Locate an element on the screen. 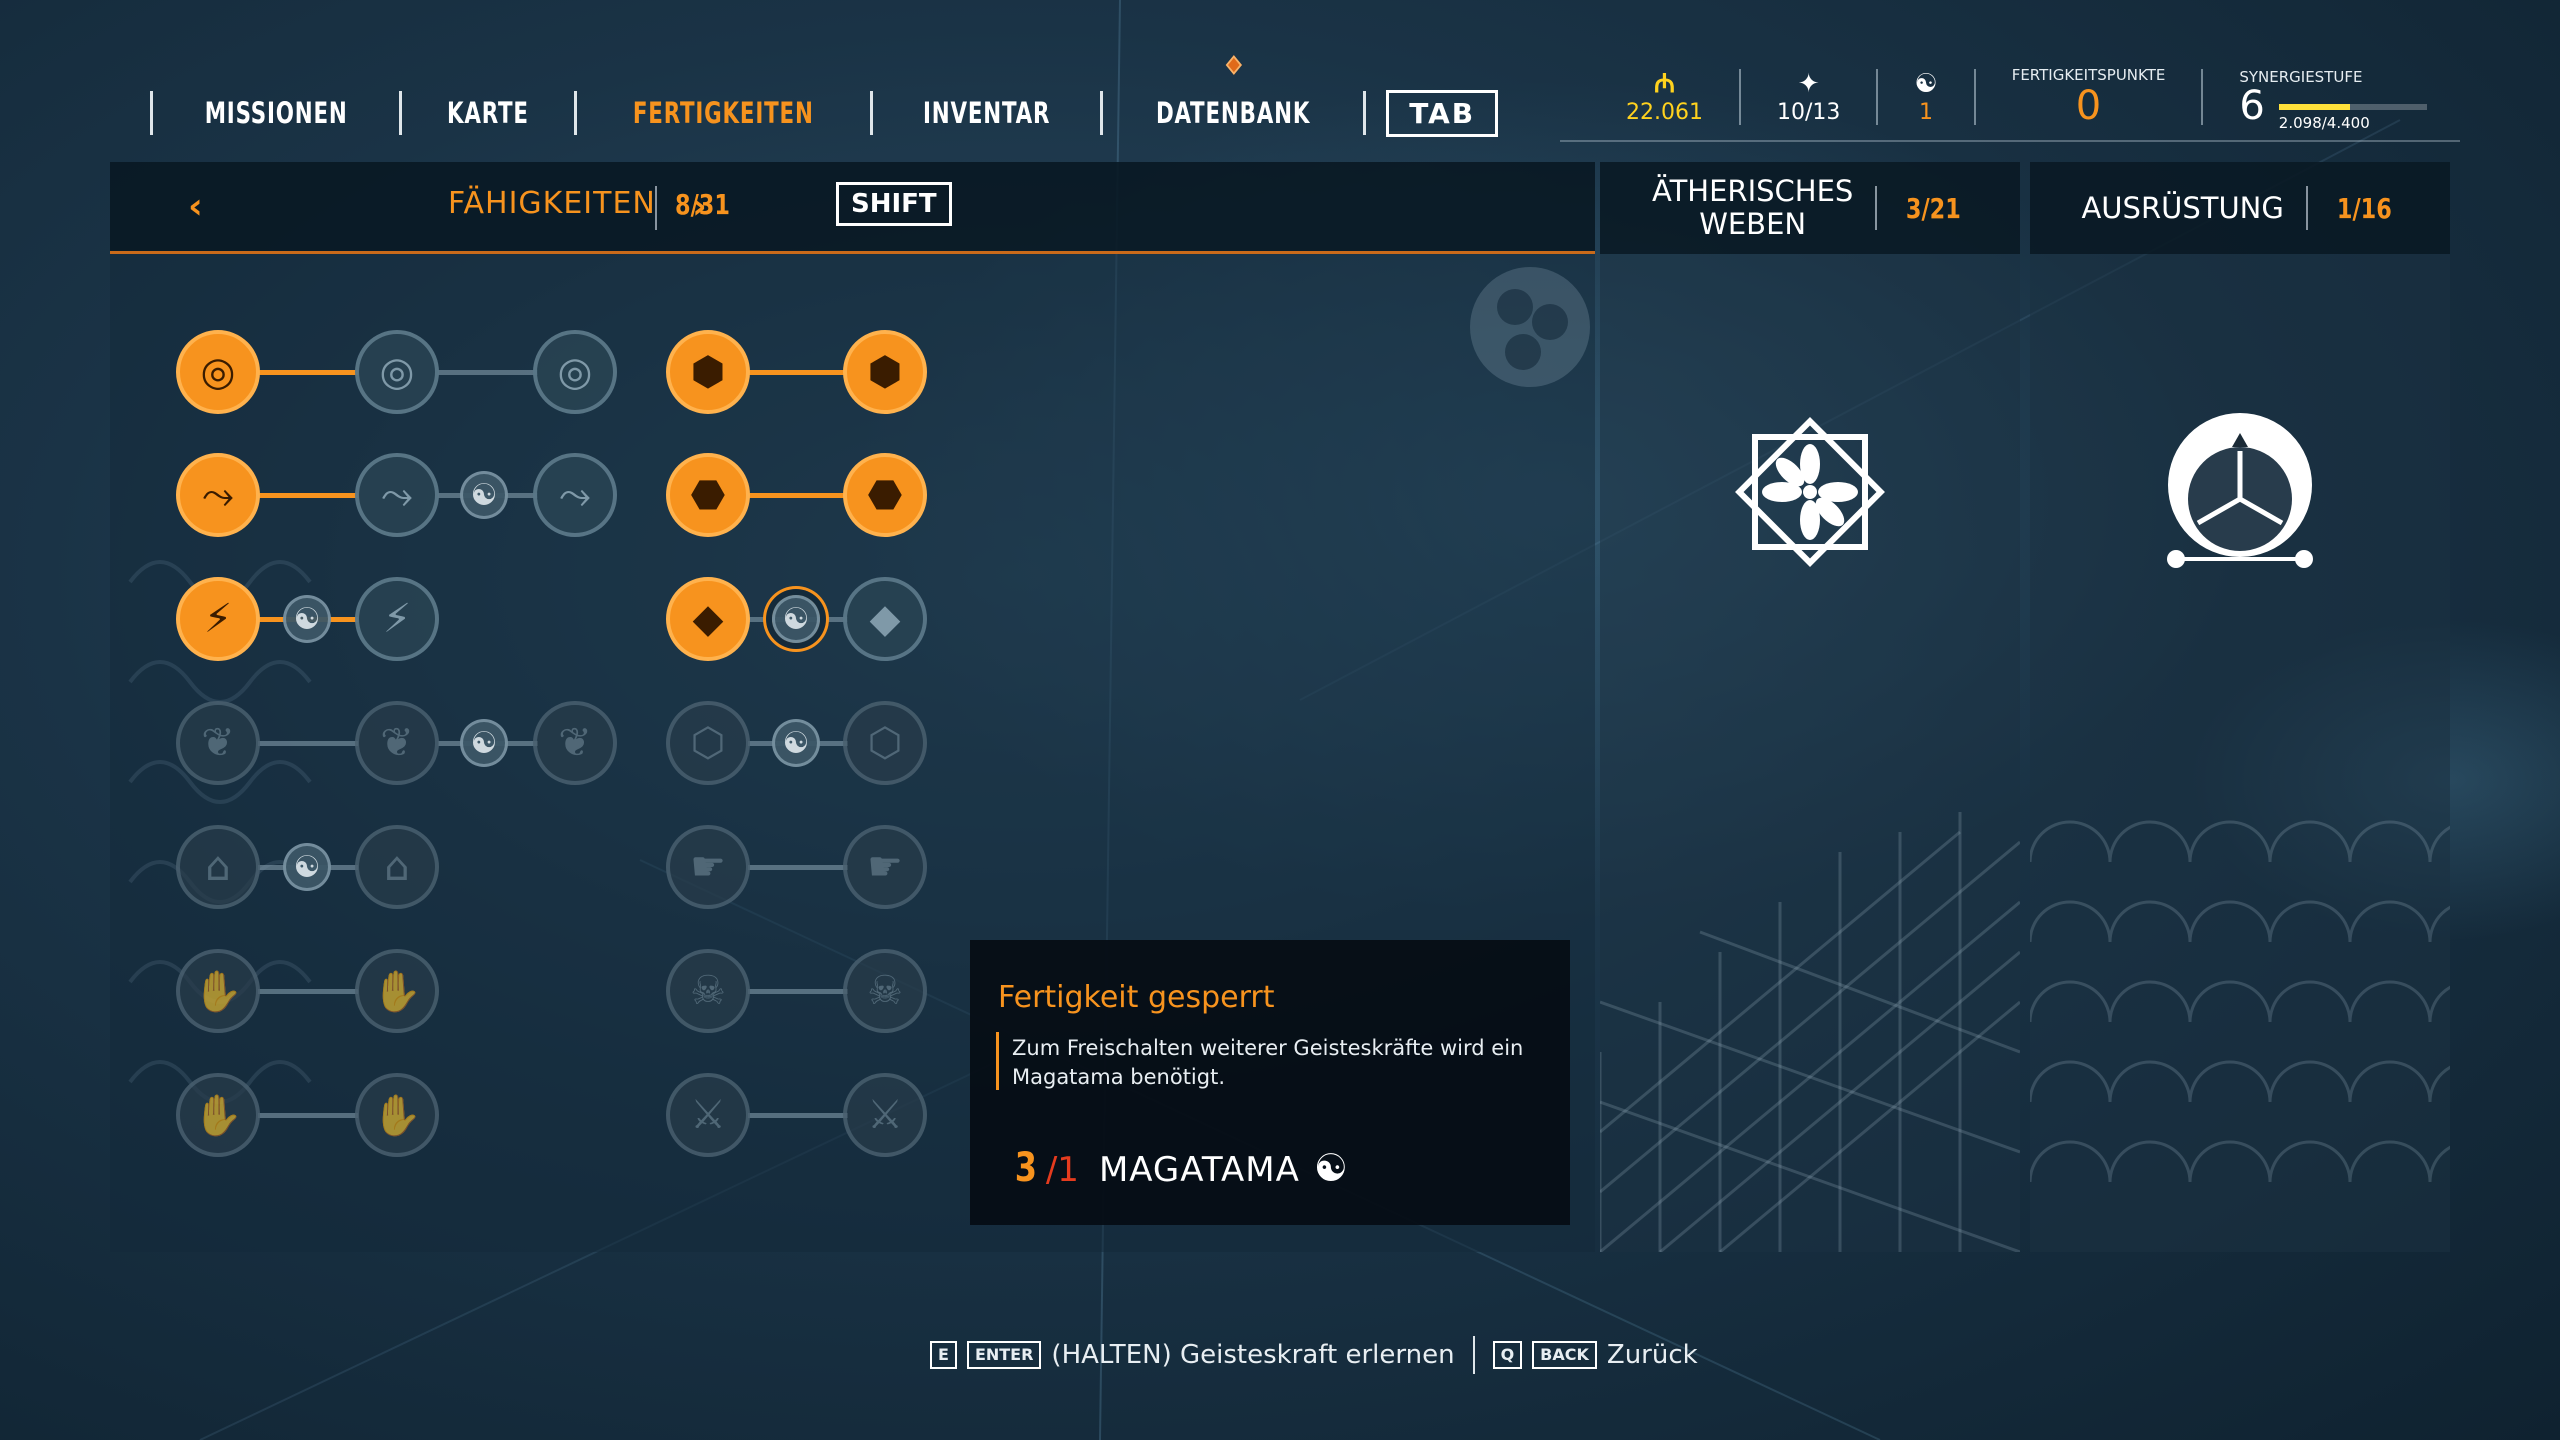 The image size is (2560, 1440). synergy-progress-fill is located at coordinates (2314, 107).